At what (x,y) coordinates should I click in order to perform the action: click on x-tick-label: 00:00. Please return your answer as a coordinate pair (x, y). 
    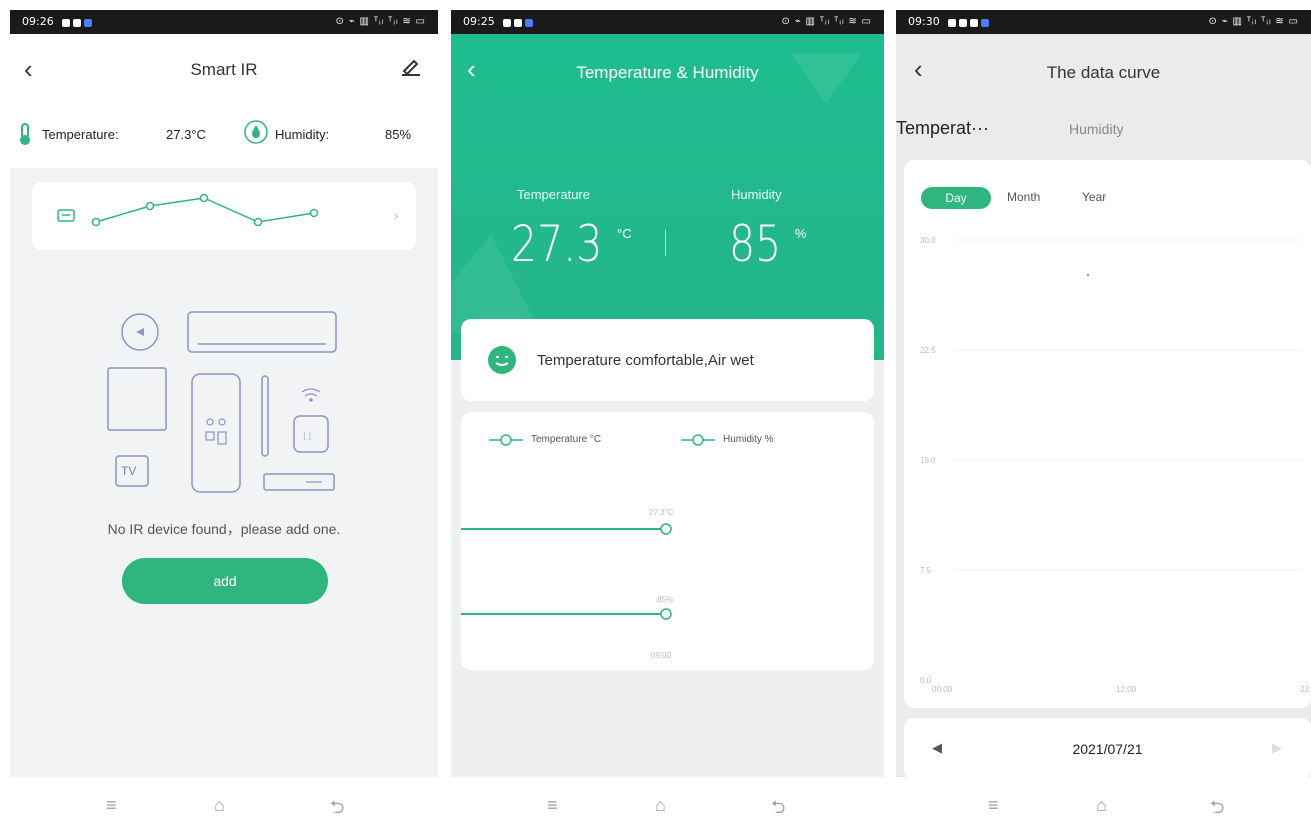
    Looking at the image, I should click on (942, 689).